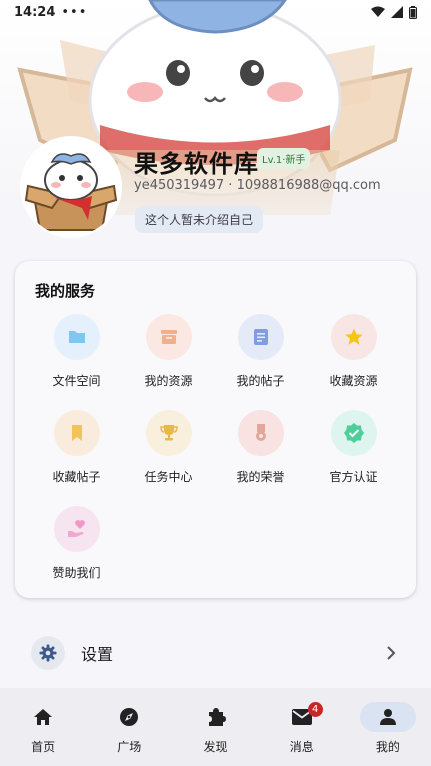 This screenshot has width=431, height=766. What do you see at coordinates (168, 381) in the screenshot?
I see `service-label: 我的资源` at bounding box center [168, 381].